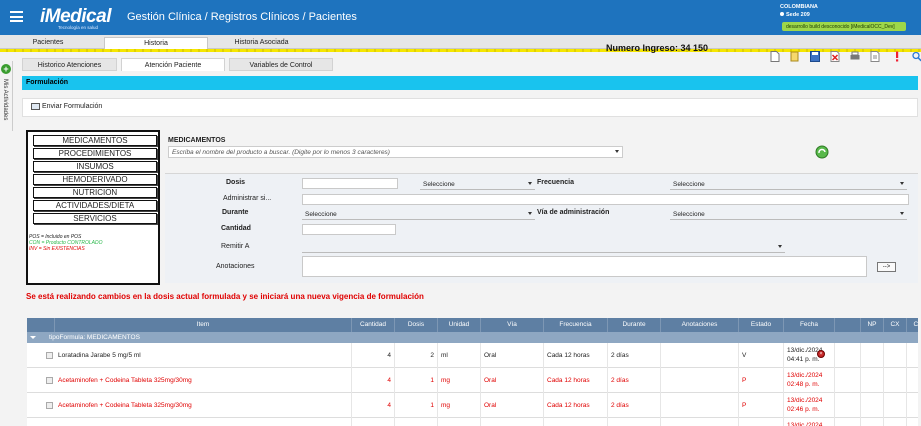  What do you see at coordinates (809, 325) in the screenshot?
I see `col-fecha: Fecha` at bounding box center [809, 325].